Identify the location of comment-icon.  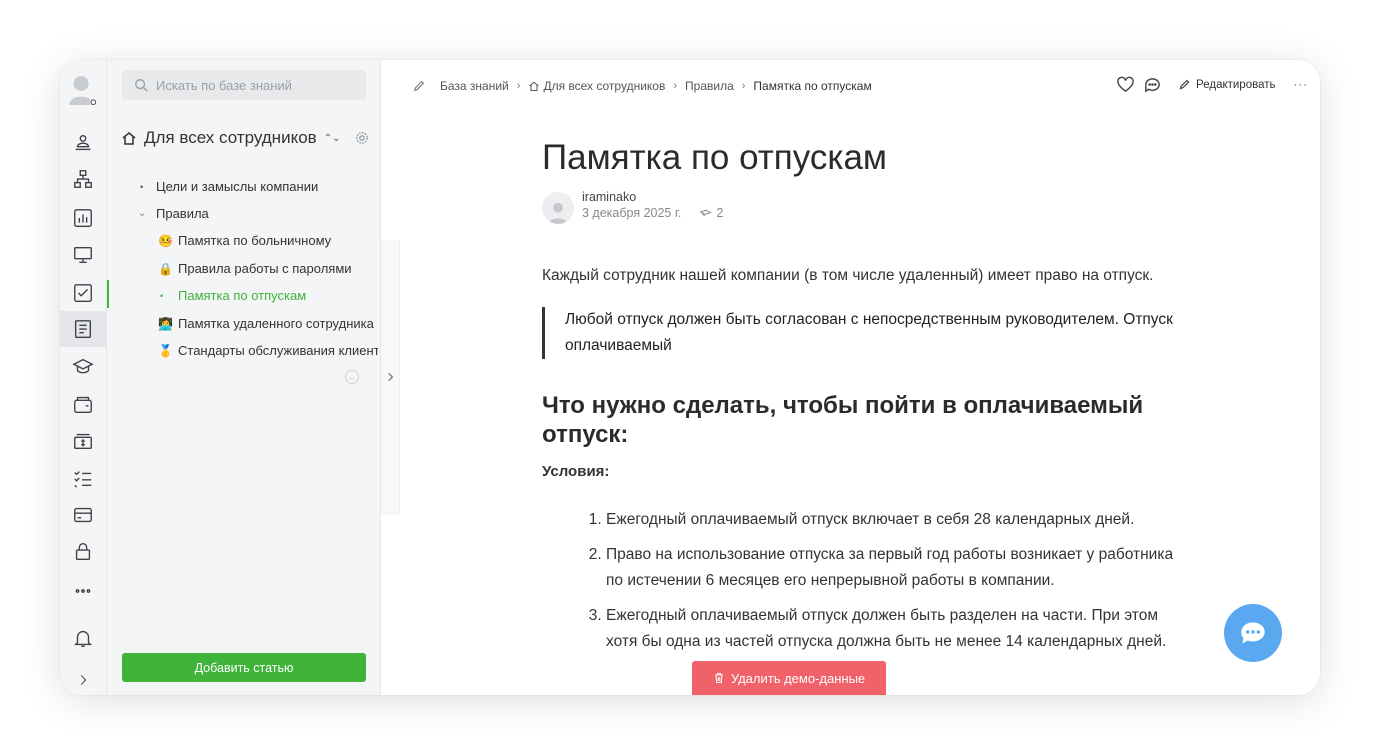
(1152, 84).